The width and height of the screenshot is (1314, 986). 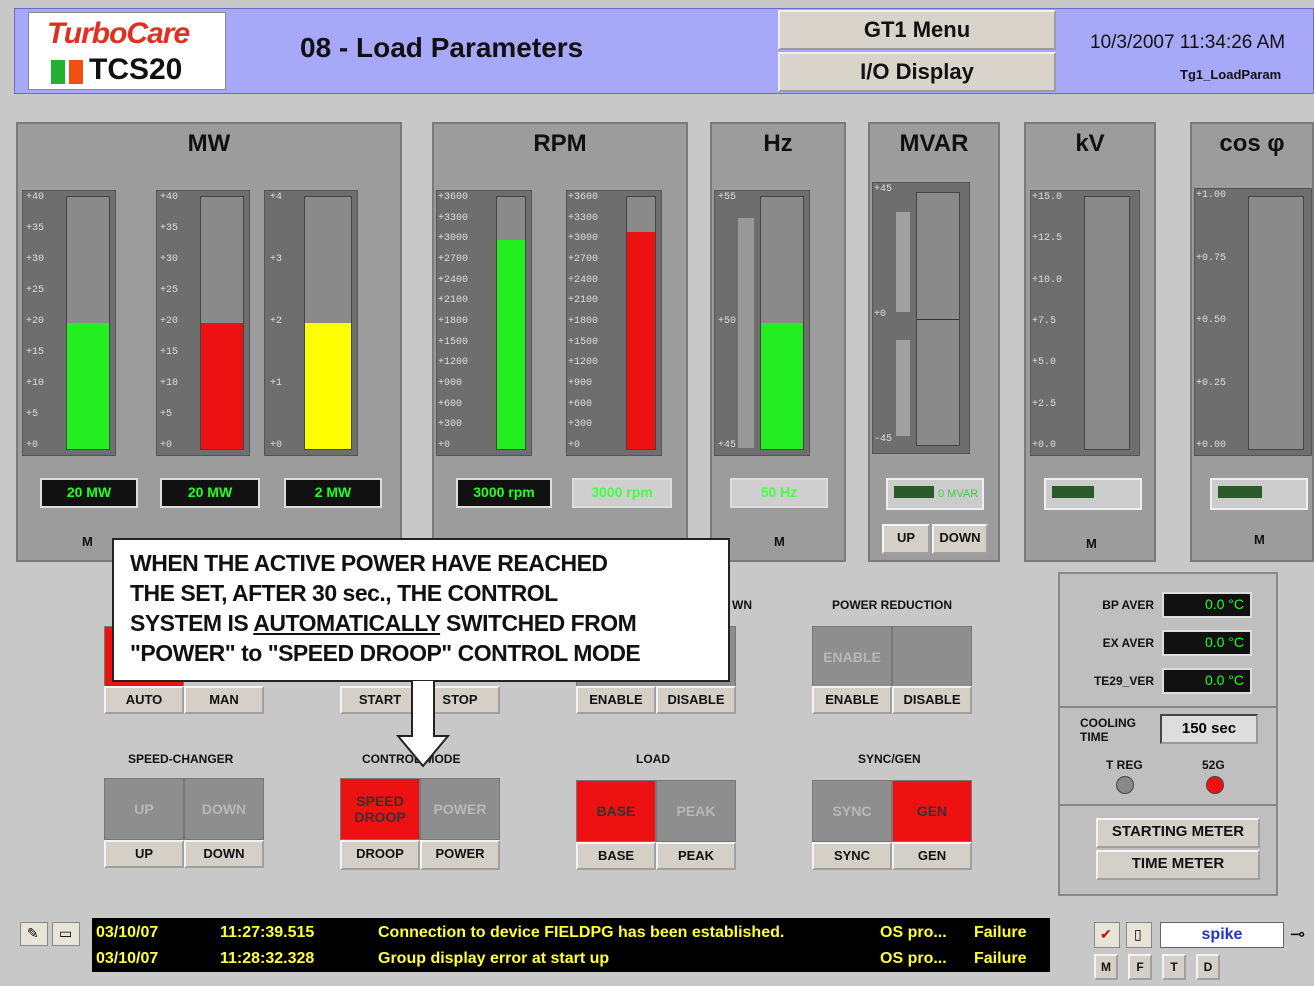 What do you see at coordinates (1259, 494) in the screenshot?
I see `cos-phi-bar-indicator` at bounding box center [1259, 494].